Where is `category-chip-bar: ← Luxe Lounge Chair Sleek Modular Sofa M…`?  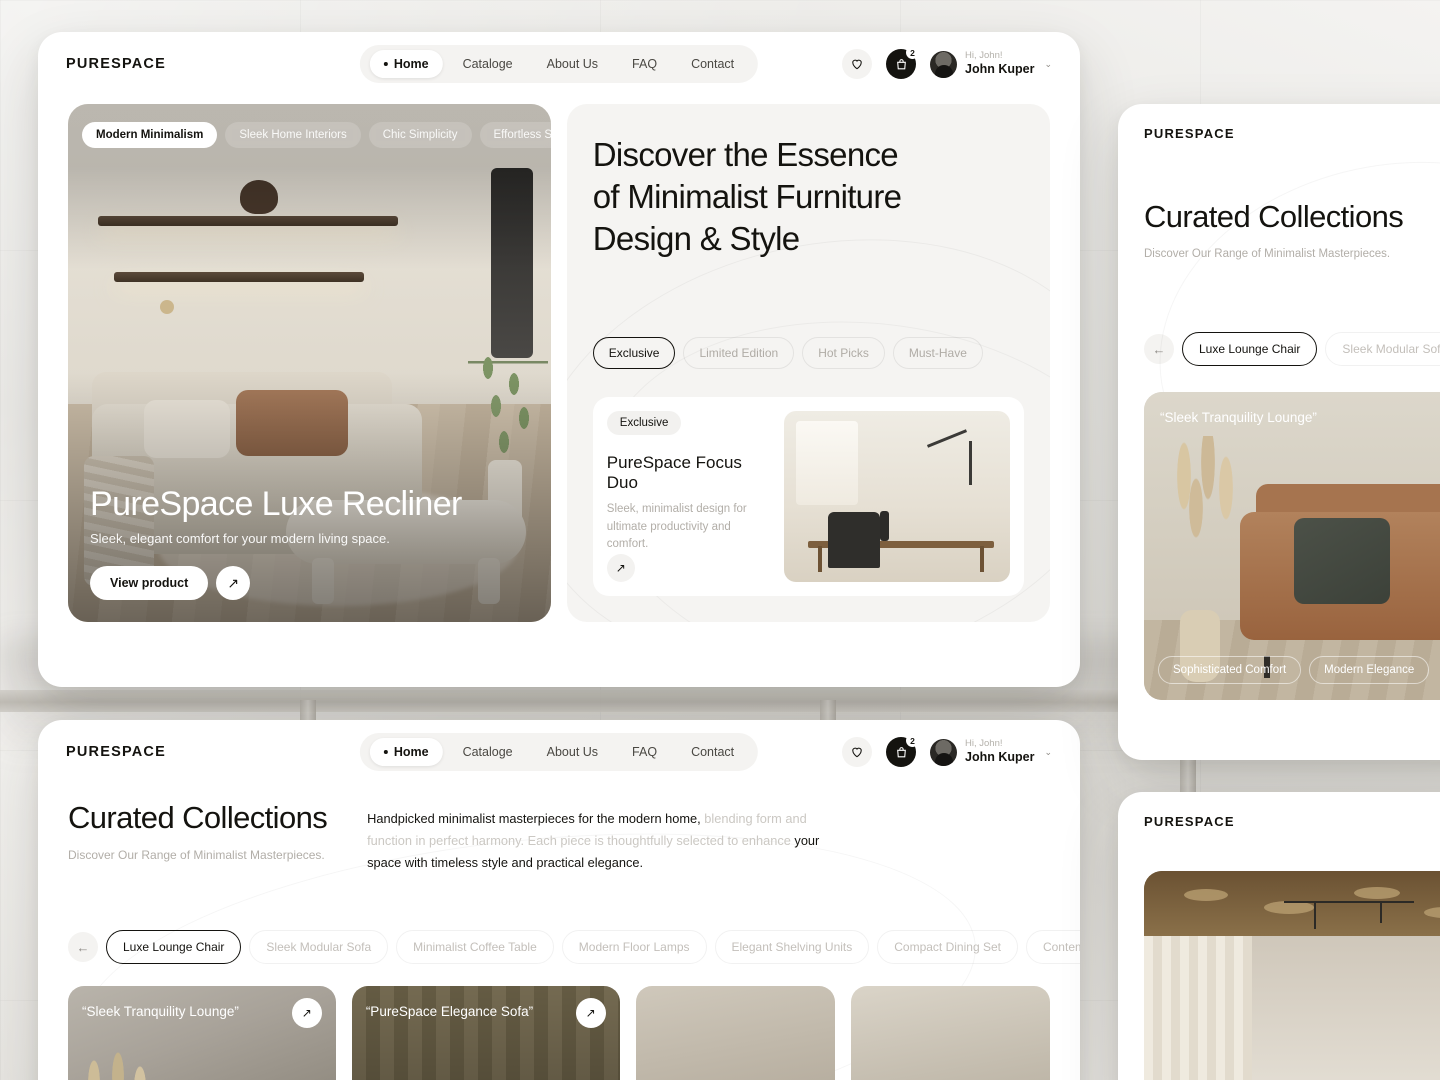
category-chip-bar: ← Luxe Lounge Chair Sleek Modular Sofa M… is located at coordinates (574, 947).